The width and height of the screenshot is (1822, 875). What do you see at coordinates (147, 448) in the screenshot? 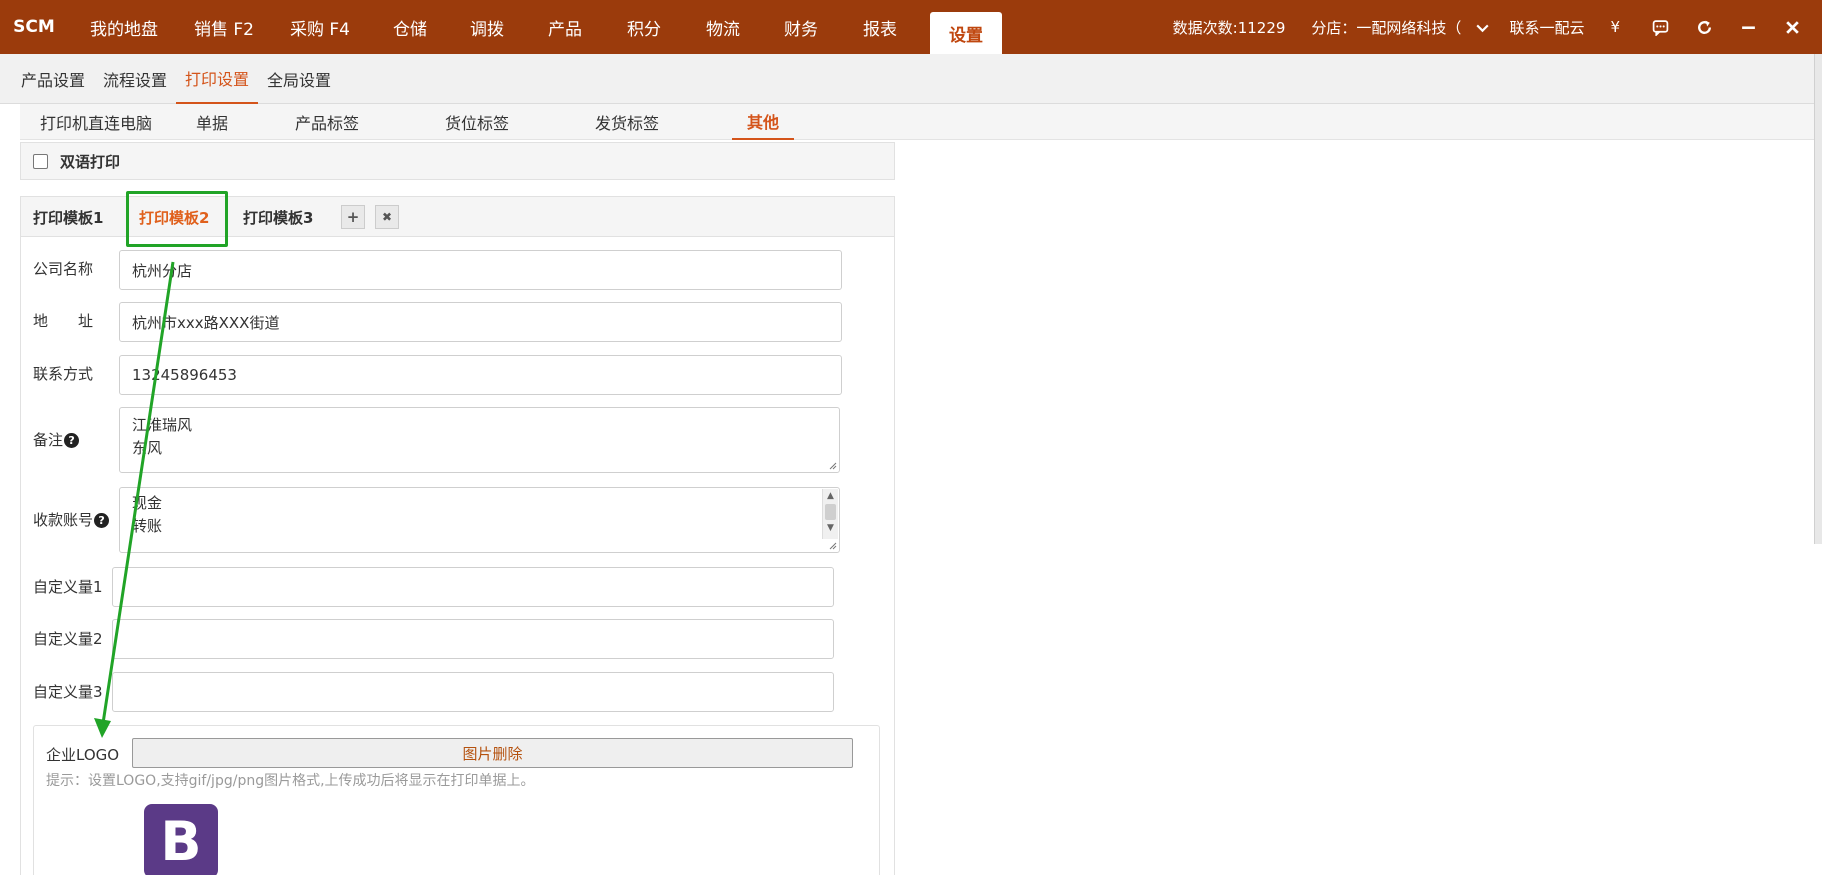
I see `remark-line: 东风` at bounding box center [147, 448].